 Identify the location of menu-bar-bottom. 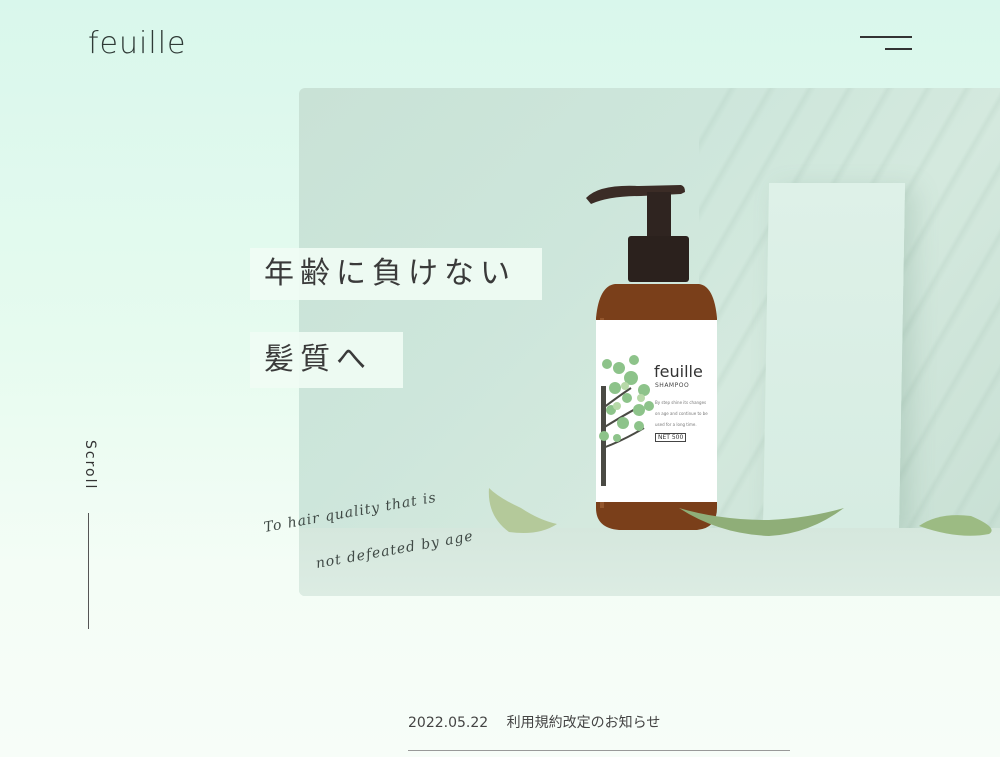
(898, 49).